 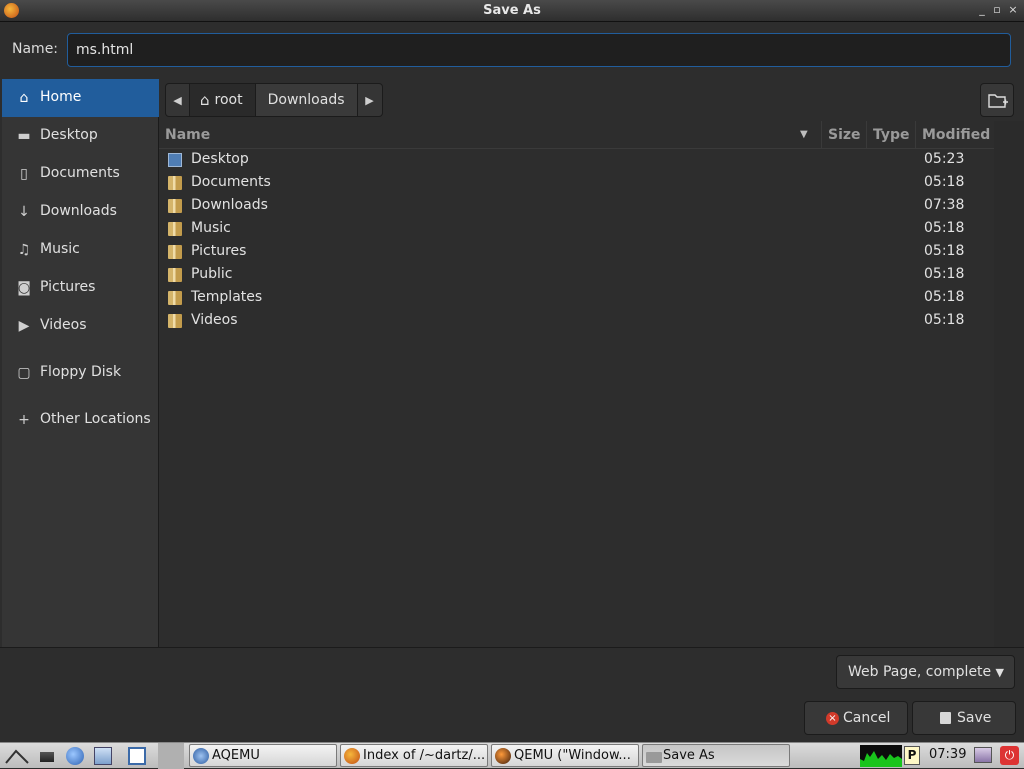 I want to click on chevron-right-icon: ▶, so click(x=369, y=100).